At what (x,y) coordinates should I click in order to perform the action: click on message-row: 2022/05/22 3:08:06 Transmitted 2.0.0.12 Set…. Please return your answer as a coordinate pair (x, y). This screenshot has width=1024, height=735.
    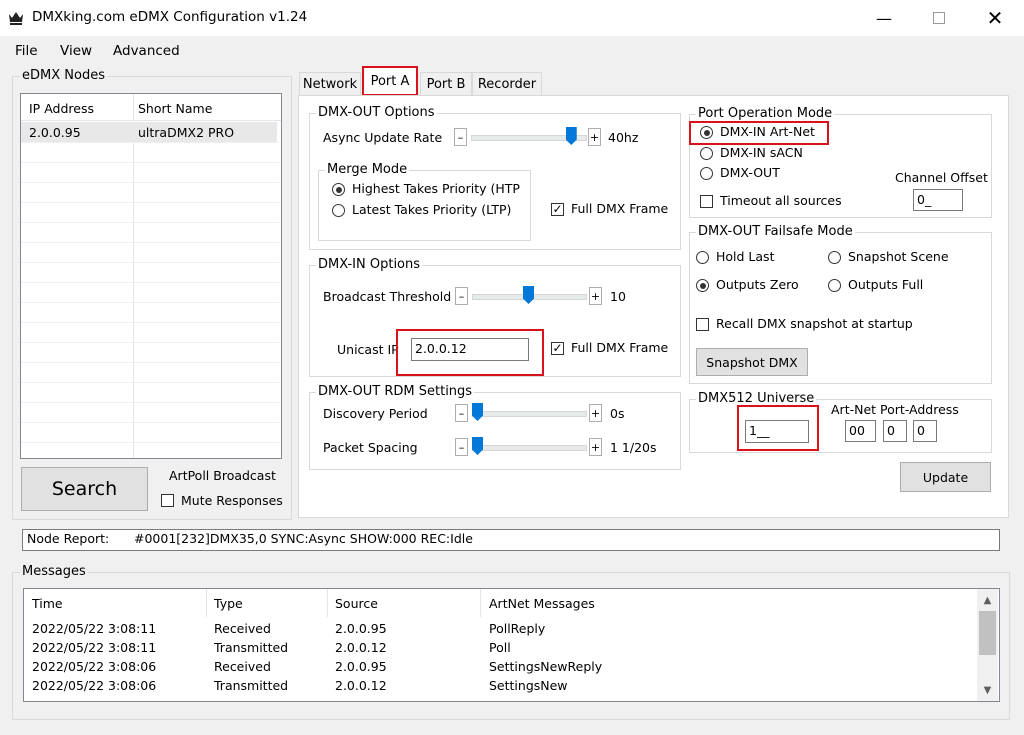
    Looking at the image, I should click on (499, 685).